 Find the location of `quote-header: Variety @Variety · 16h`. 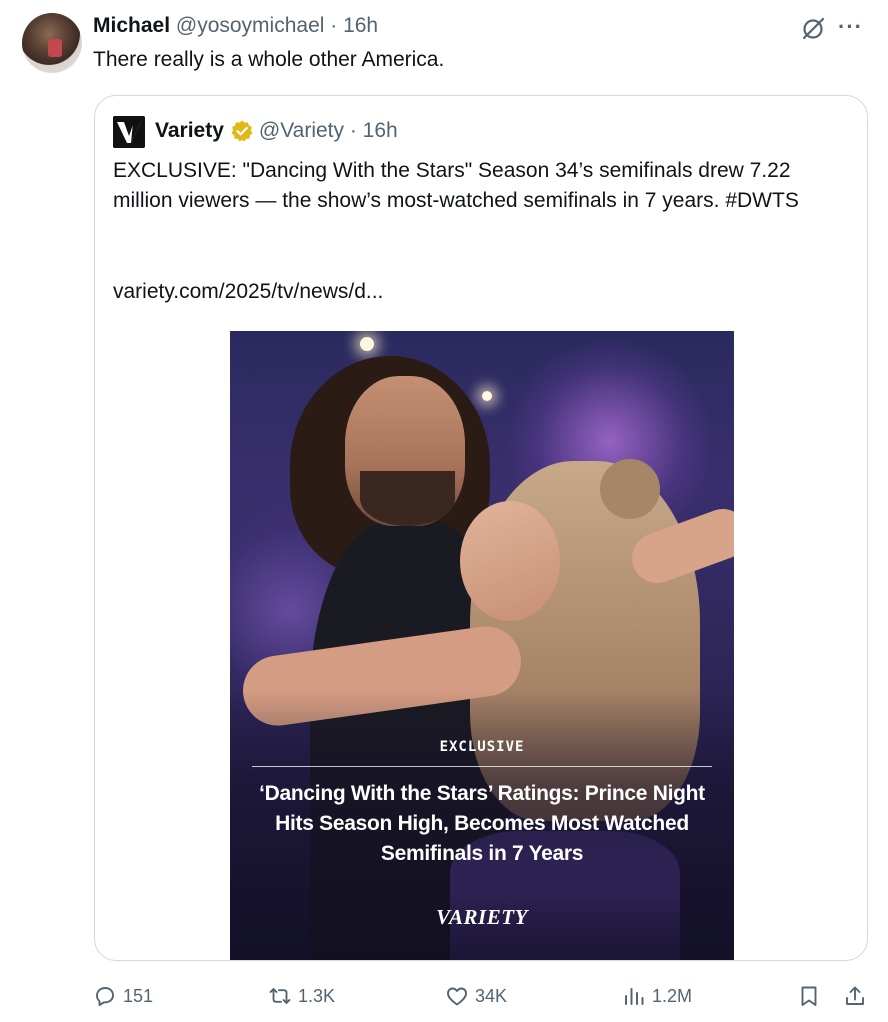

quote-header: Variety @Variety · 16h is located at coordinates (276, 131).